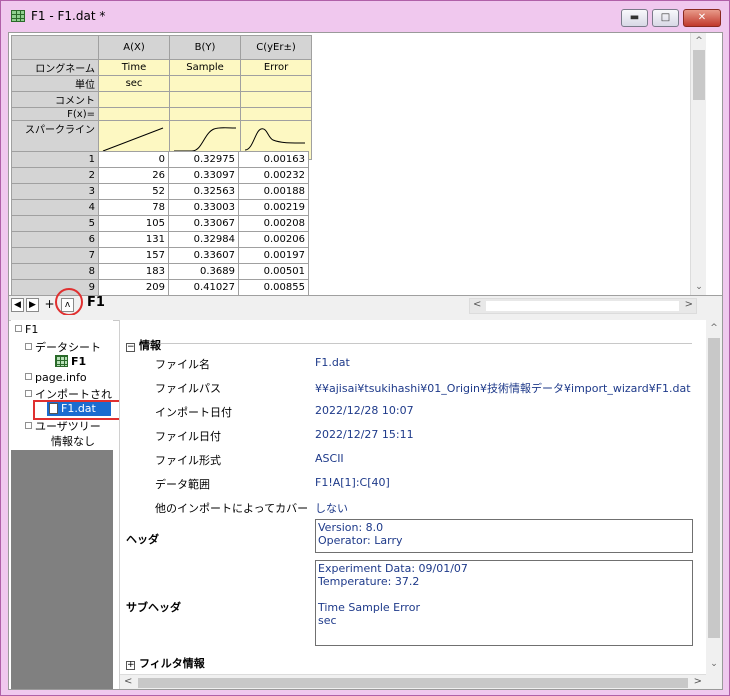 The height and width of the screenshot is (696, 730). I want to click on sheet-vertical-scrollbar: ^ ⌄, so click(698, 164).